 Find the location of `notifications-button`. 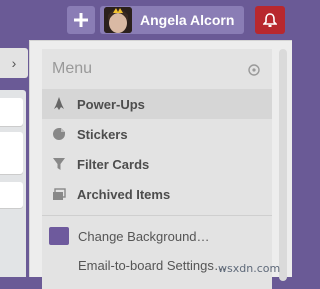

notifications-button is located at coordinates (270, 20).